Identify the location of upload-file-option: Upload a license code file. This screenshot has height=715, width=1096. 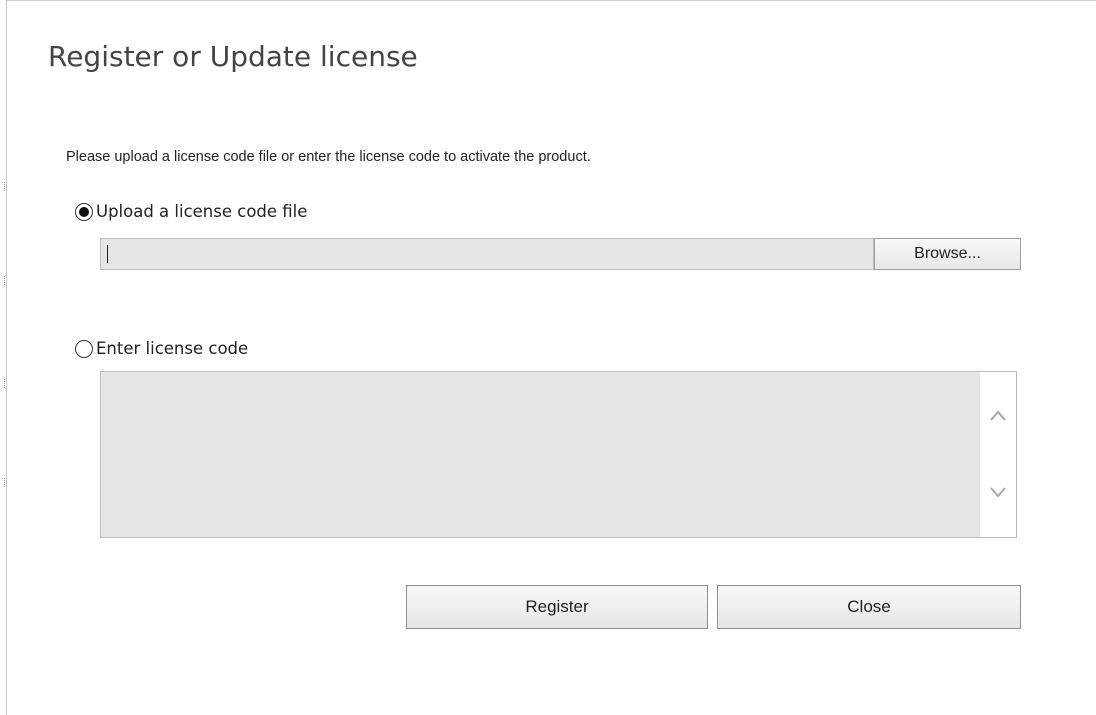
(191, 211).